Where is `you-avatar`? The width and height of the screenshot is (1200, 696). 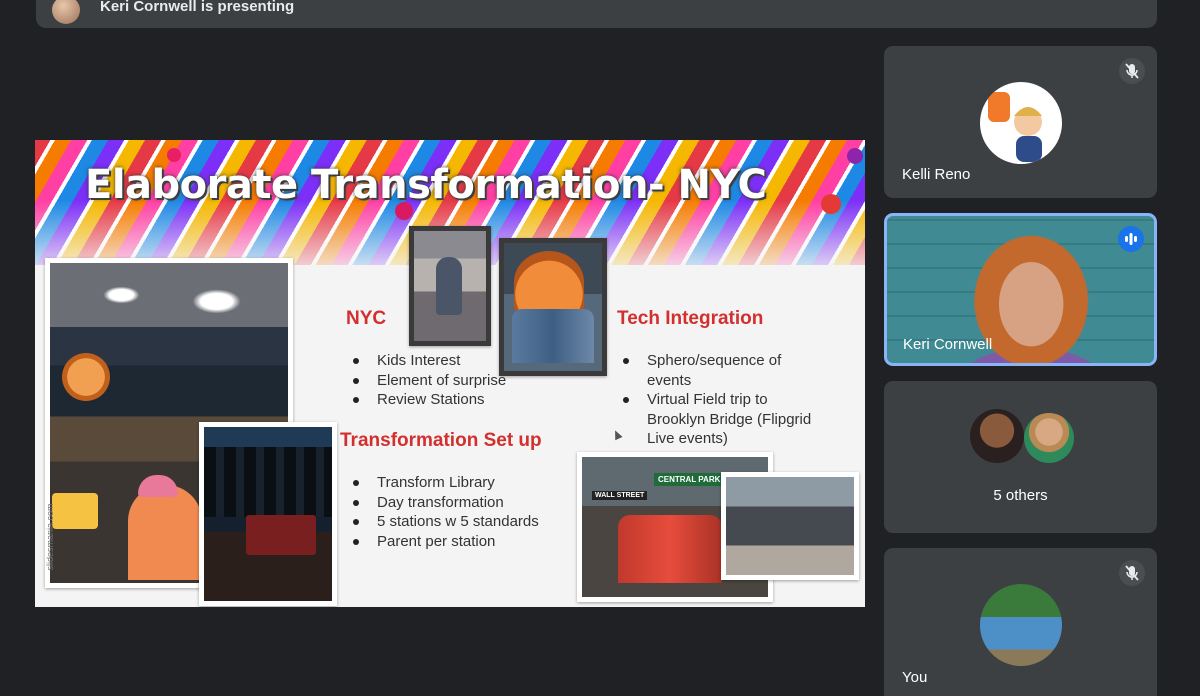
you-avatar is located at coordinates (1021, 625).